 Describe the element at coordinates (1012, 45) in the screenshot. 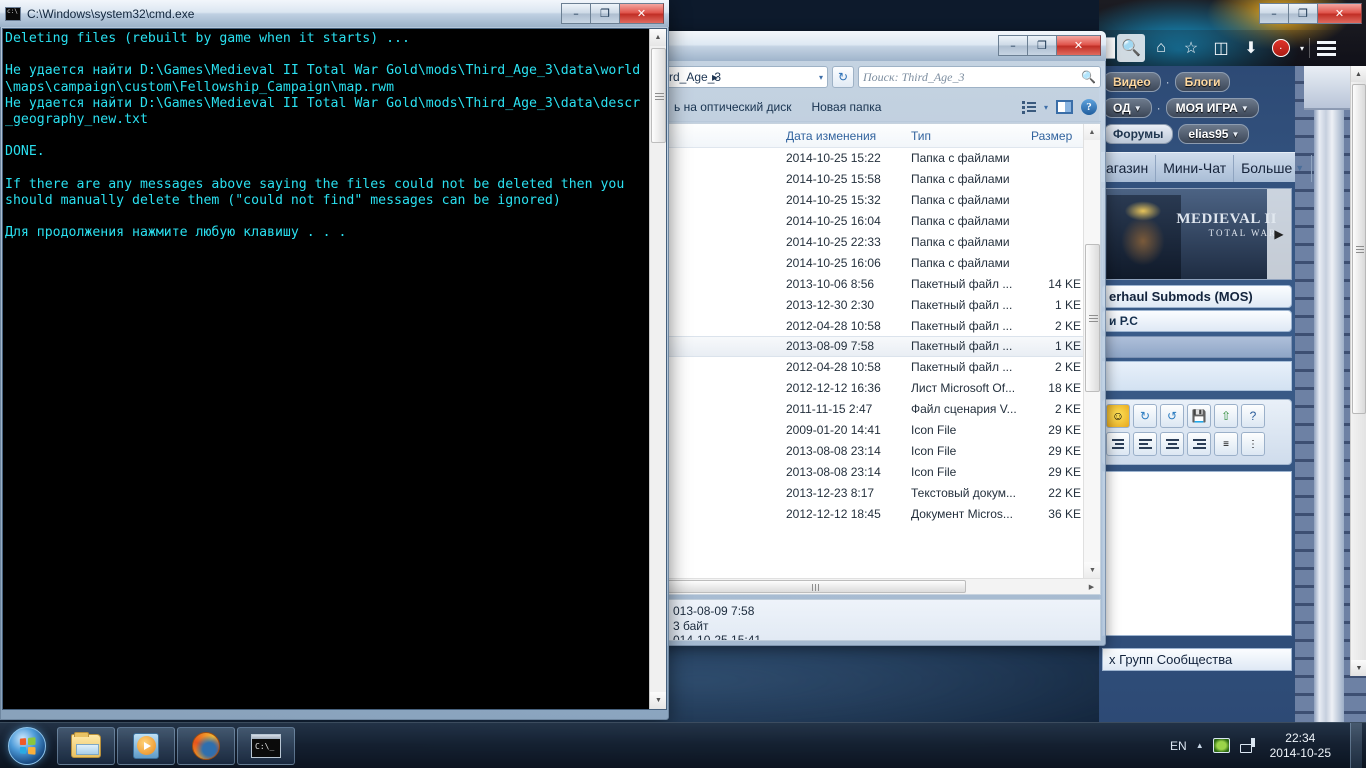

I see `explorer-minimize-button: –` at that location.